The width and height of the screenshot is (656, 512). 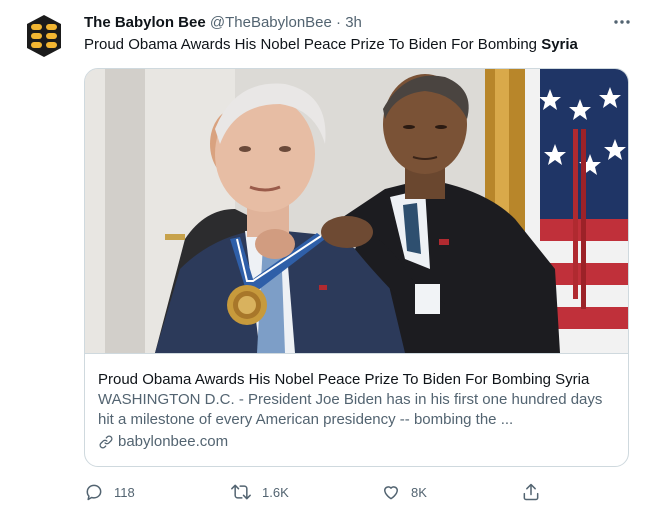 I want to click on link-icon, so click(x=106, y=442).